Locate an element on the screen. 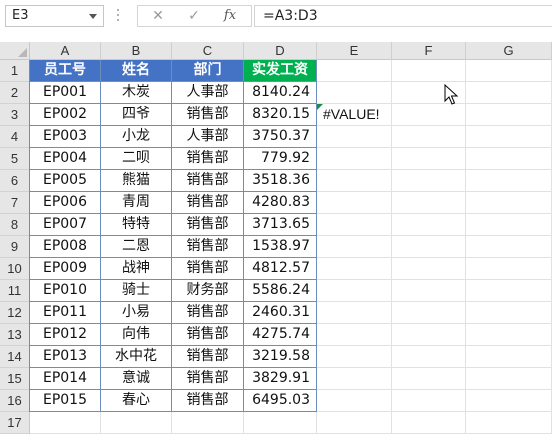 Image resolution: width=552 pixels, height=434 pixels. cell-C6: 销售部 is located at coordinates (208, 181).